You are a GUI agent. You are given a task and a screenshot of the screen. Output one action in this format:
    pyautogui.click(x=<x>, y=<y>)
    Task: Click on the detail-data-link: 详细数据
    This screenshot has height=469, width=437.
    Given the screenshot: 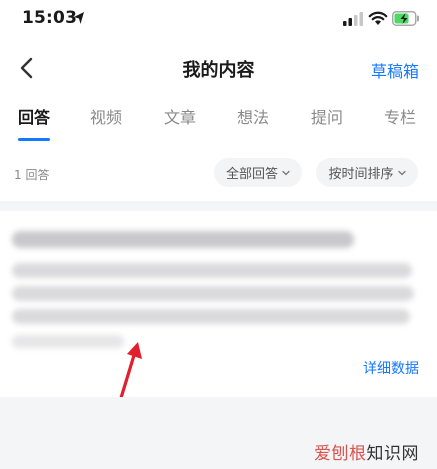 What is the action you would take?
    pyautogui.click(x=391, y=368)
    